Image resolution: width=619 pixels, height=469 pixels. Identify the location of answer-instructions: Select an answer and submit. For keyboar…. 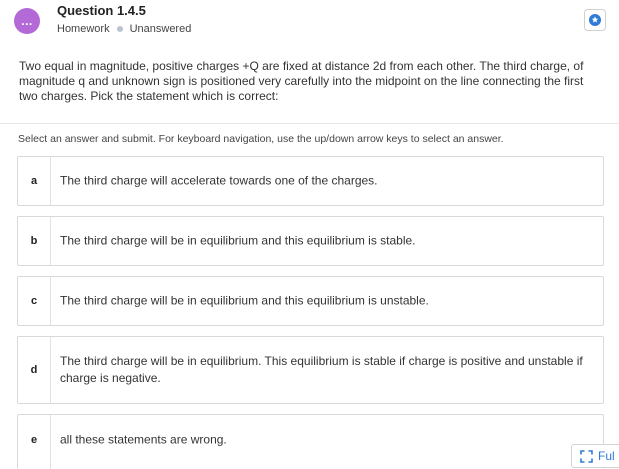
(261, 139).